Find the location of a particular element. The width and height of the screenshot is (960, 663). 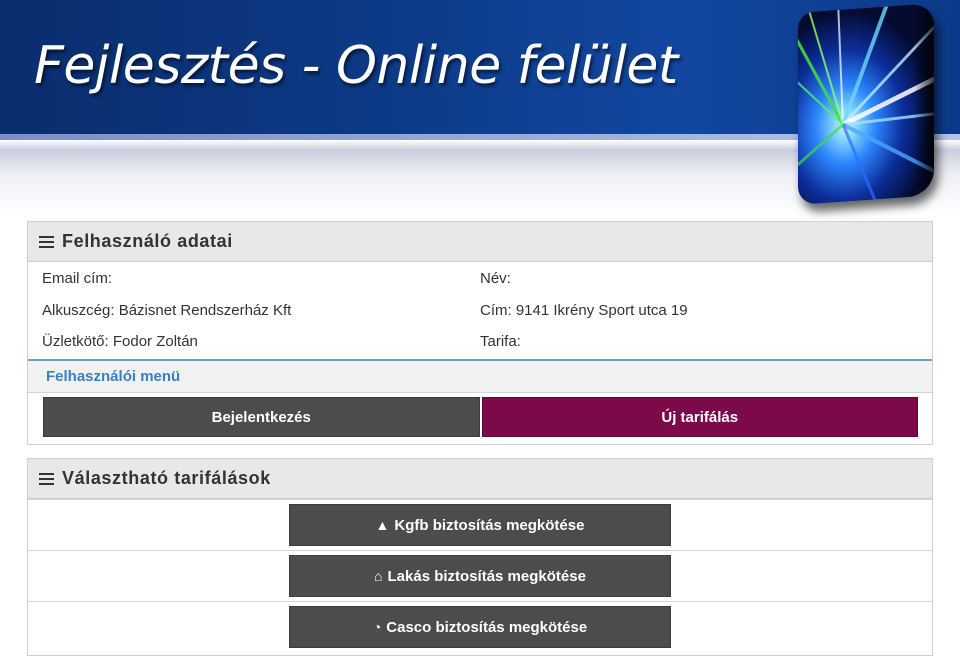

kgfb-insurance-button: ▲ Kgfb biztosítás megkötése is located at coordinates (480, 525).